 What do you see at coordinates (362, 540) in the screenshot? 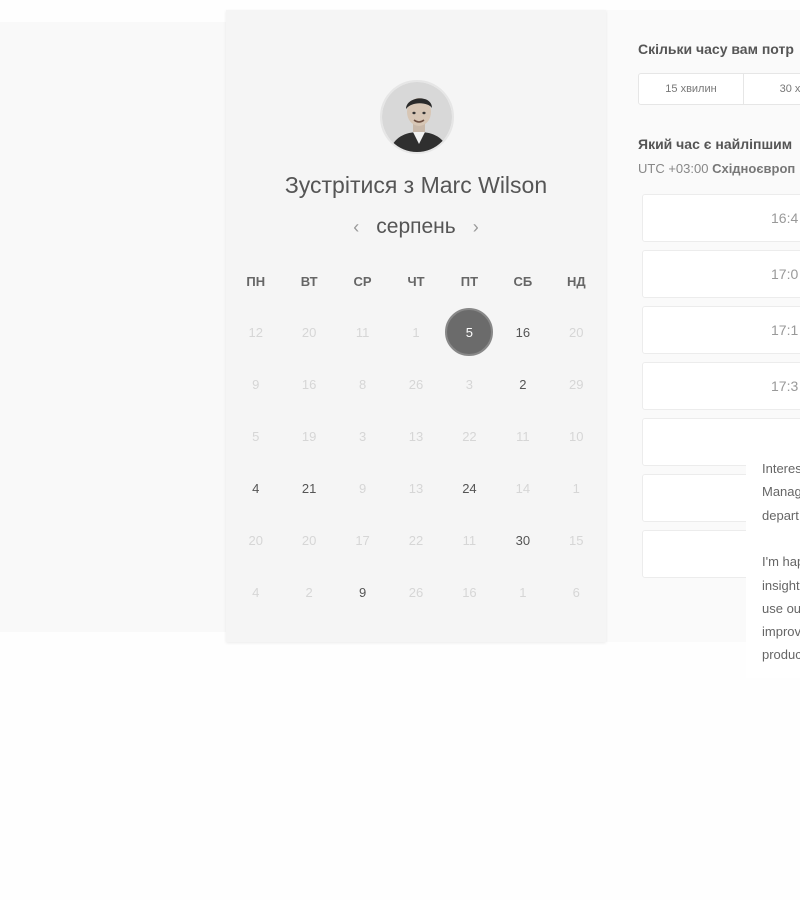
I see `calendar-day: 17` at bounding box center [362, 540].